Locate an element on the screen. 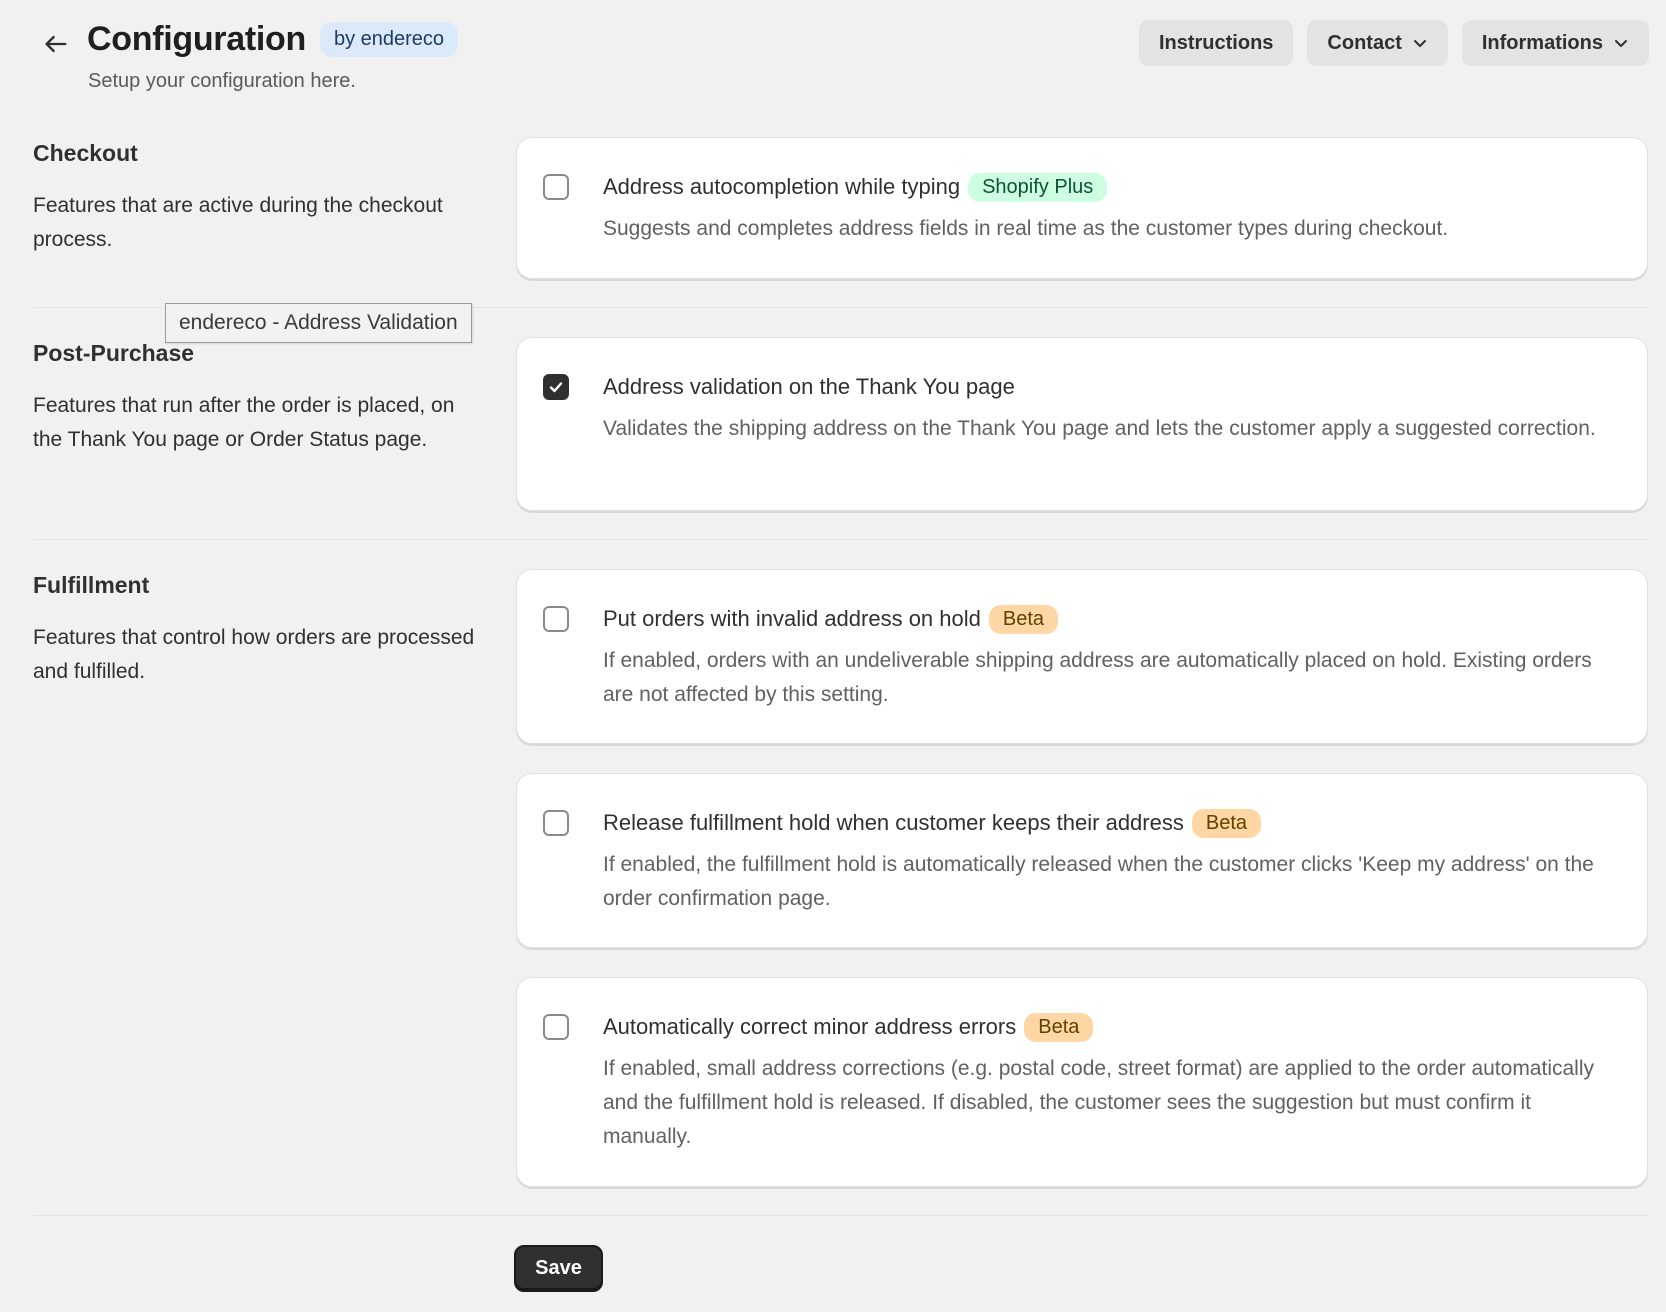 The height and width of the screenshot is (1312, 1666). header-actions: Instructions Contact Informations is located at coordinates (1393, 43).